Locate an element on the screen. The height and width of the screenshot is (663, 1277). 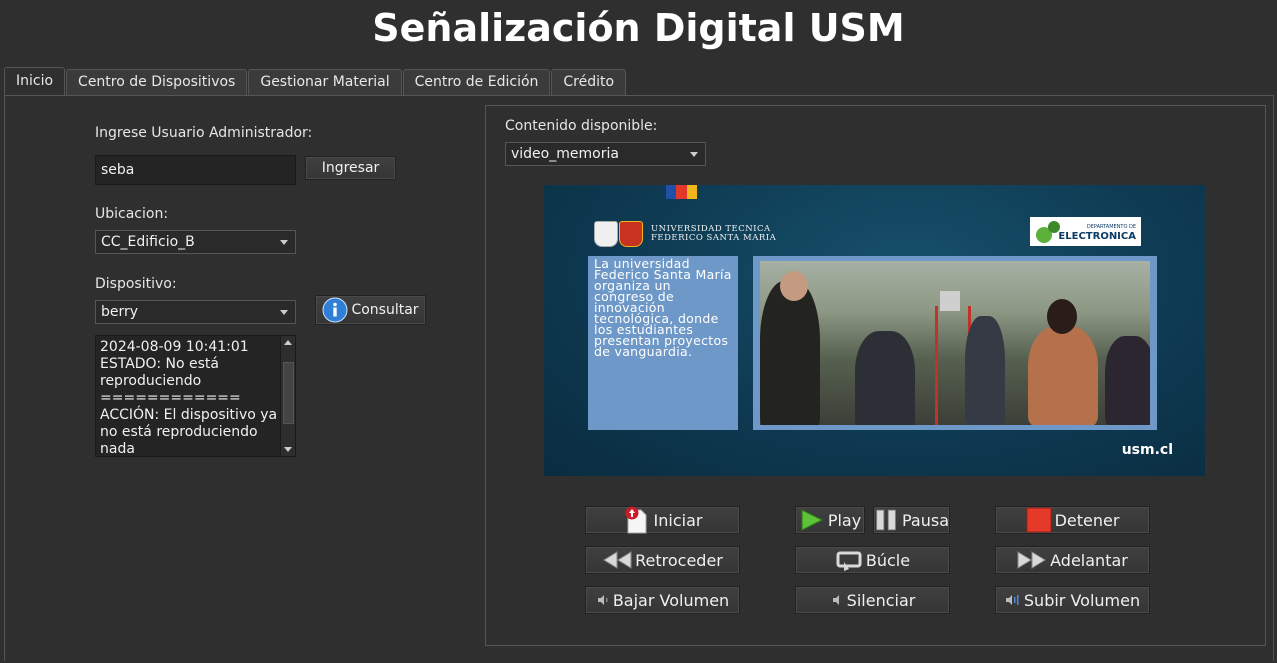
volume-down-icon is located at coordinates (602, 600).